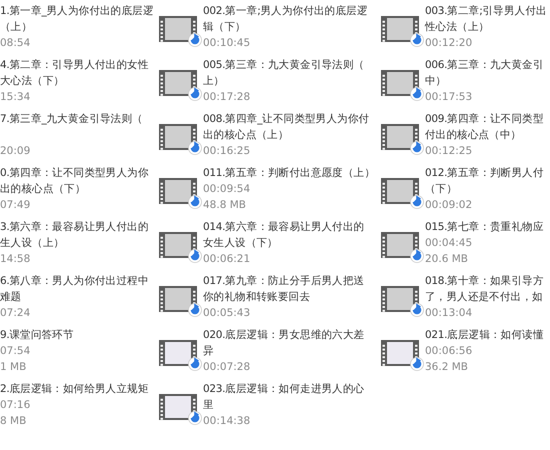 This screenshot has height=450, width=550. I want to click on file-name: 4.第二章：引导男人付出的女性 大心法（下）, so click(74, 73).